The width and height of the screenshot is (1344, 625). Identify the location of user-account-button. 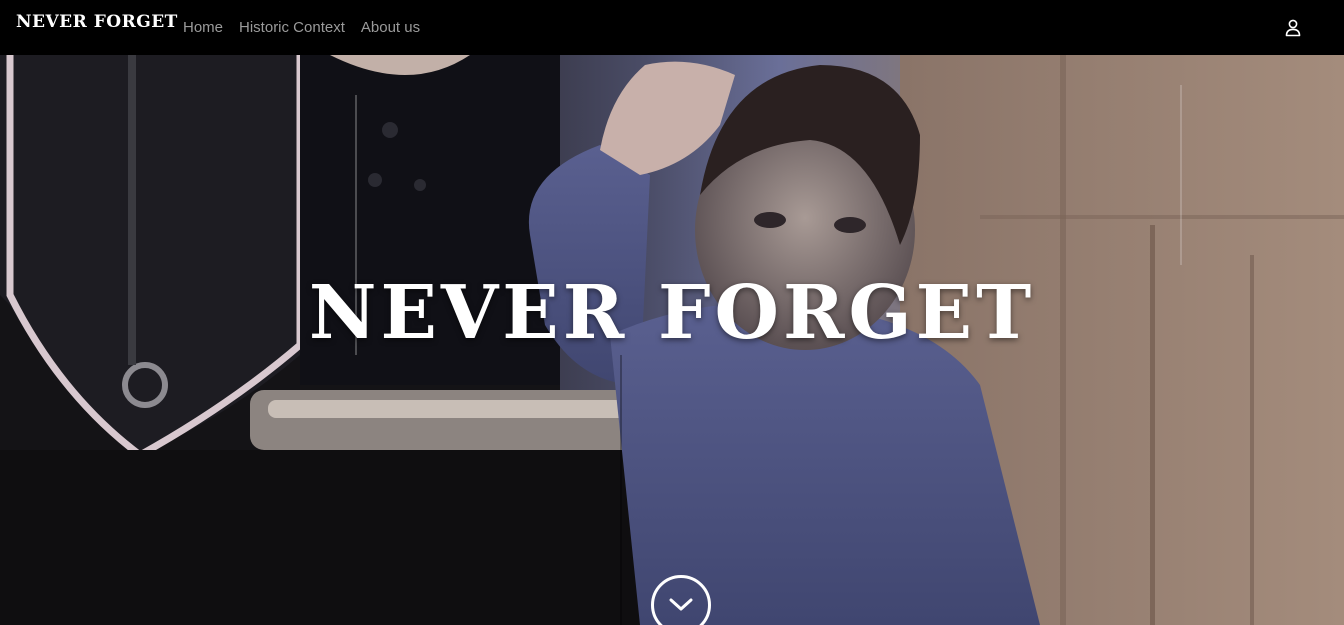
(1293, 28).